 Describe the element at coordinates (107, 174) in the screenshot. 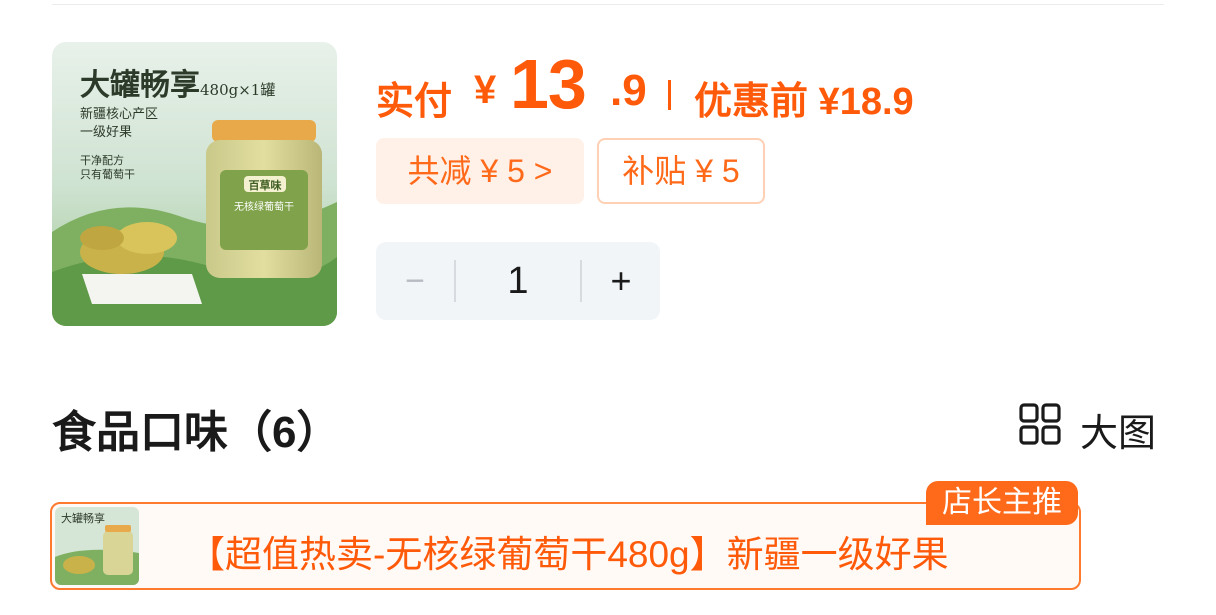

I see `image-process-line2: 只有葡萄干` at that location.